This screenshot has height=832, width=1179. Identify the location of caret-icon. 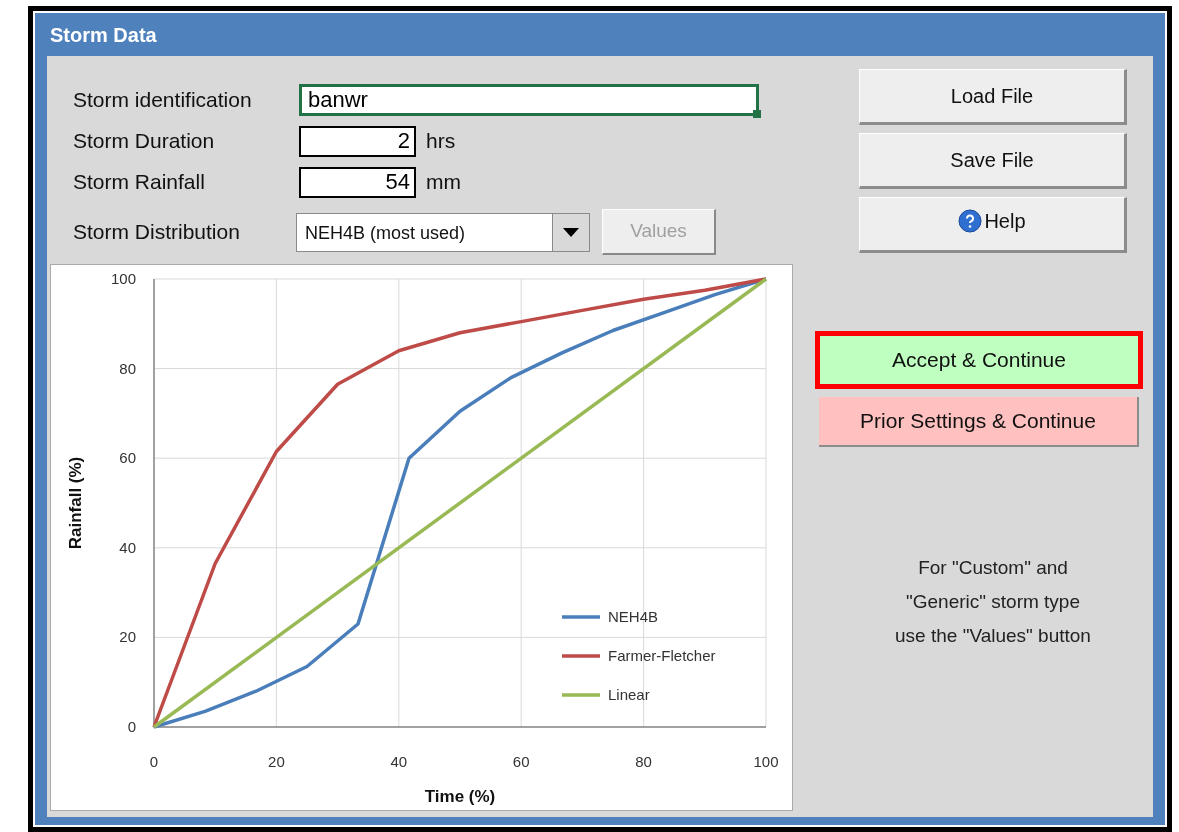
(571, 232).